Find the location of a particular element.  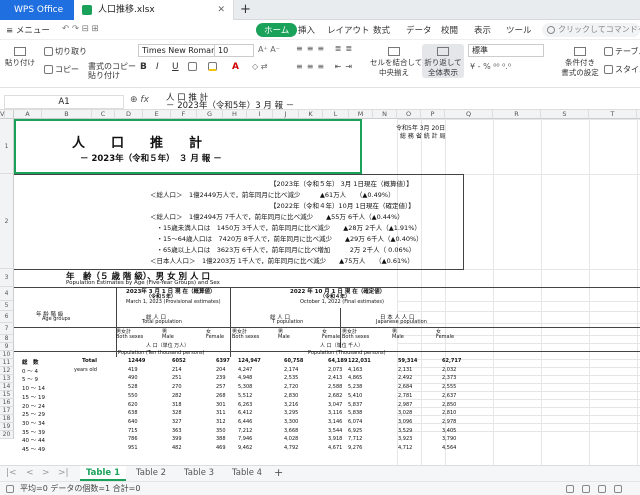

row-header: 5 is located at coordinates (7, 306).